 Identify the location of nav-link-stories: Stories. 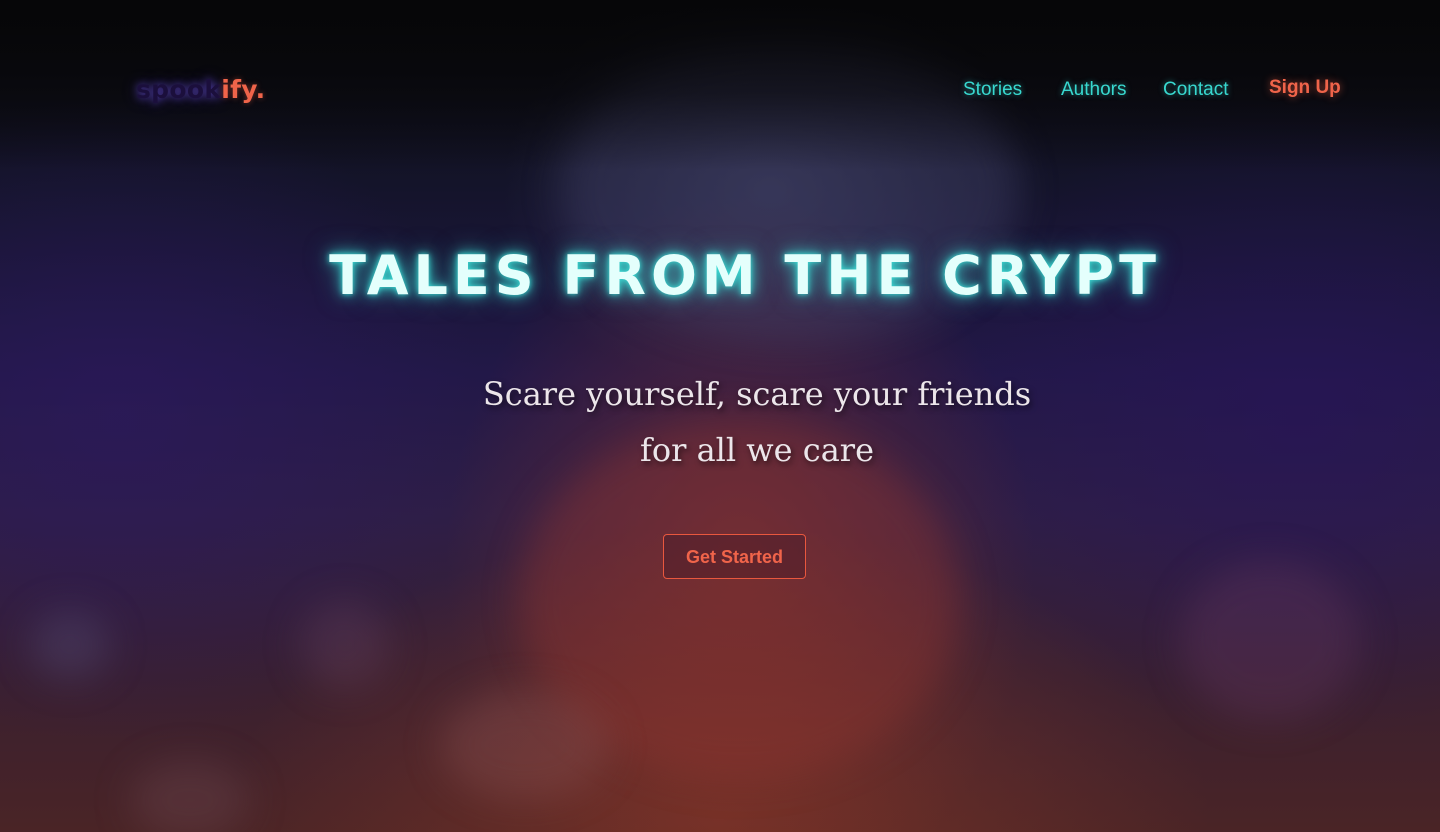
(992, 90).